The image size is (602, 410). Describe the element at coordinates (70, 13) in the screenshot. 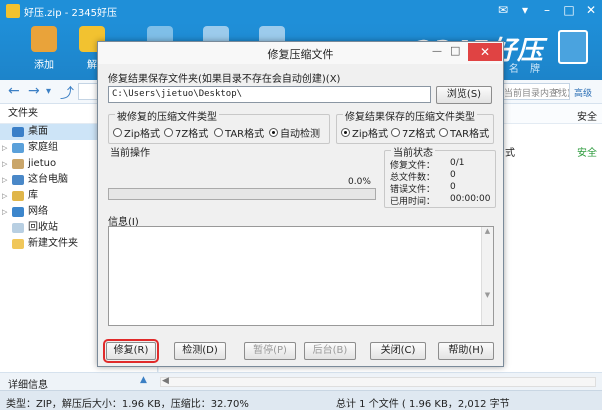

I see `app-title: 好压.zip - 2345好压` at that location.